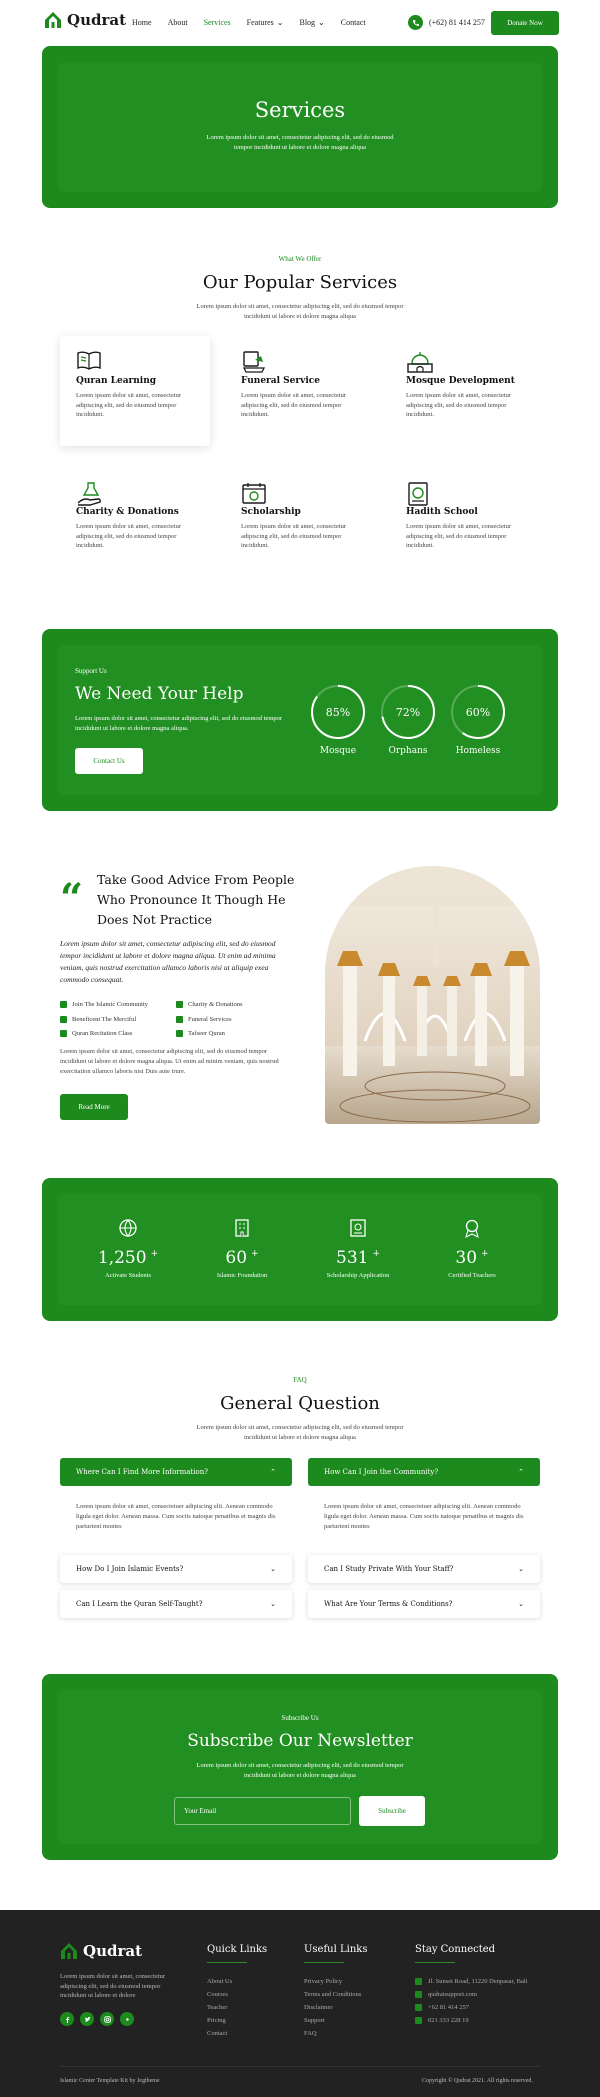  What do you see at coordinates (472, 1258) in the screenshot?
I see `stat-number: 30 +` at bounding box center [472, 1258].